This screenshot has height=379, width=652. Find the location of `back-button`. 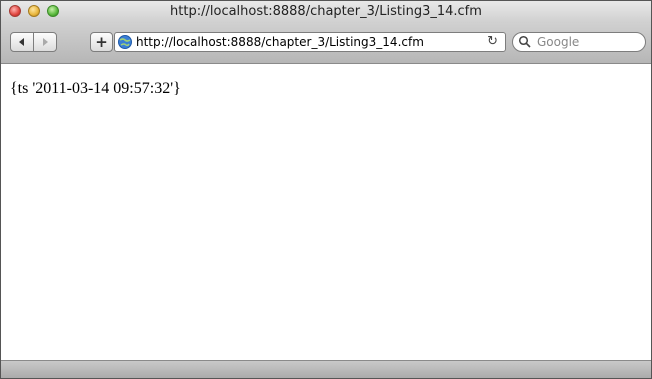

back-button is located at coordinates (22, 42).